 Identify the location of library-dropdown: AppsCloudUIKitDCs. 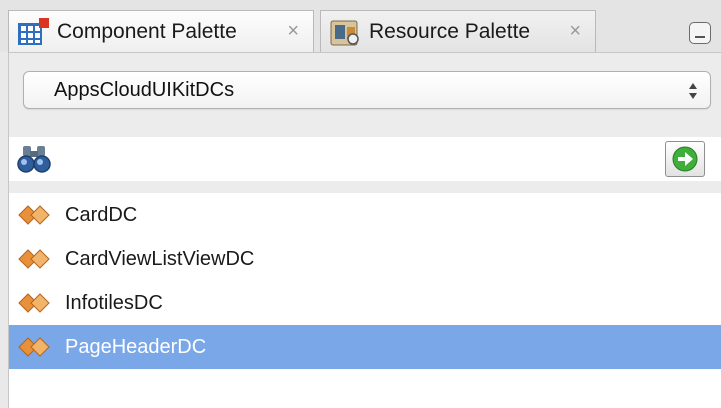
(367, 90).